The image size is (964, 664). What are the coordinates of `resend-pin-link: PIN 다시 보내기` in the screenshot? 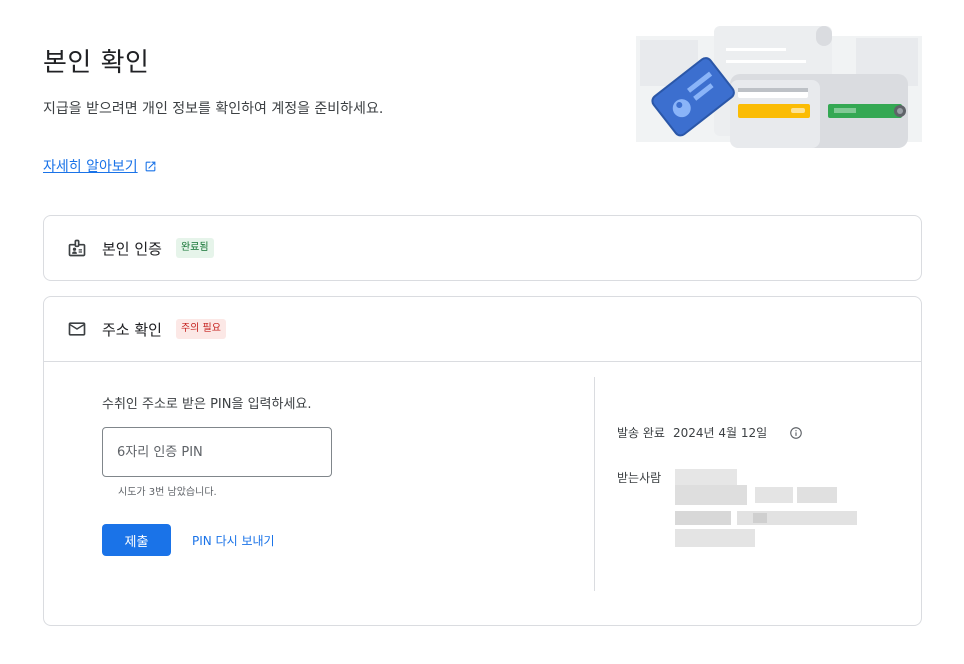 It's located at (233, 540).